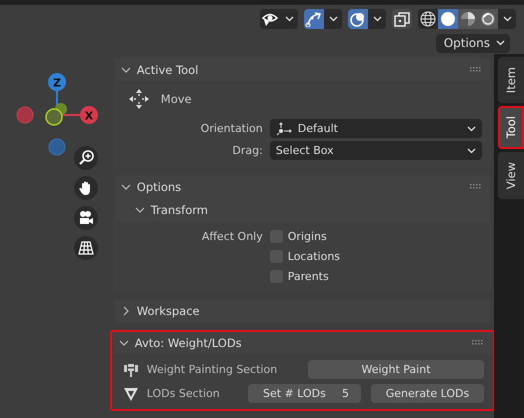  Describe the element at coordinates (247, 150) in the screenshot. I see `field-label: Drag:` at that location.